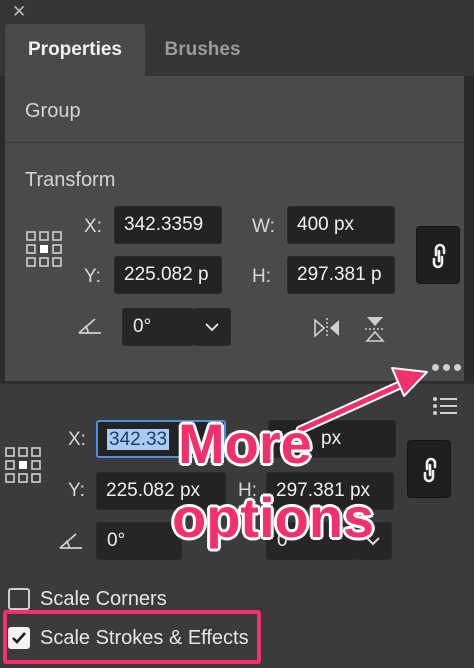 This screenshot has height=668, width=474. What do you see at coordinates (361, 401) in the screenshot?
I see `annotation-arrow-icon` at bounding box center [361, 401].